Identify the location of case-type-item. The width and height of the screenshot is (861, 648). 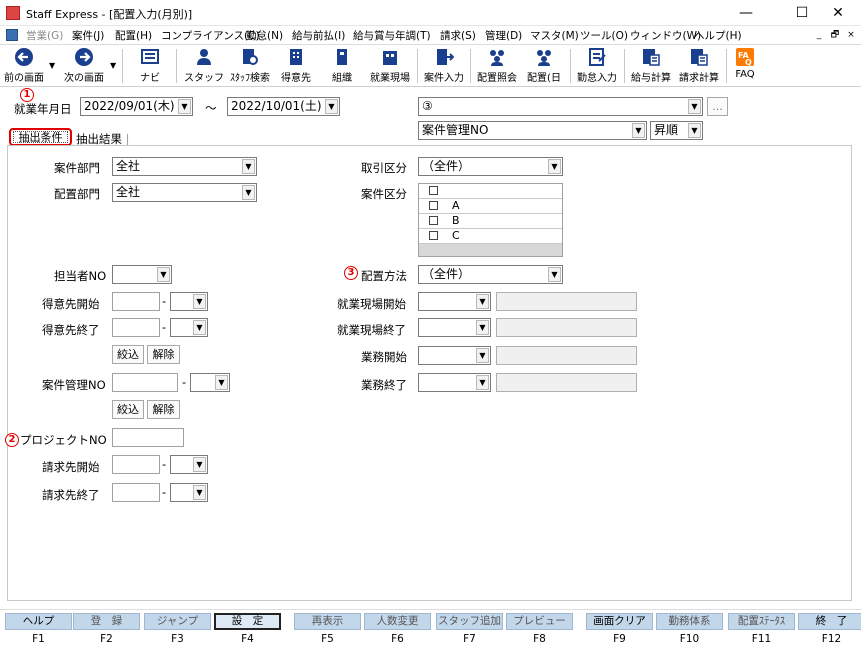
(490, 191).